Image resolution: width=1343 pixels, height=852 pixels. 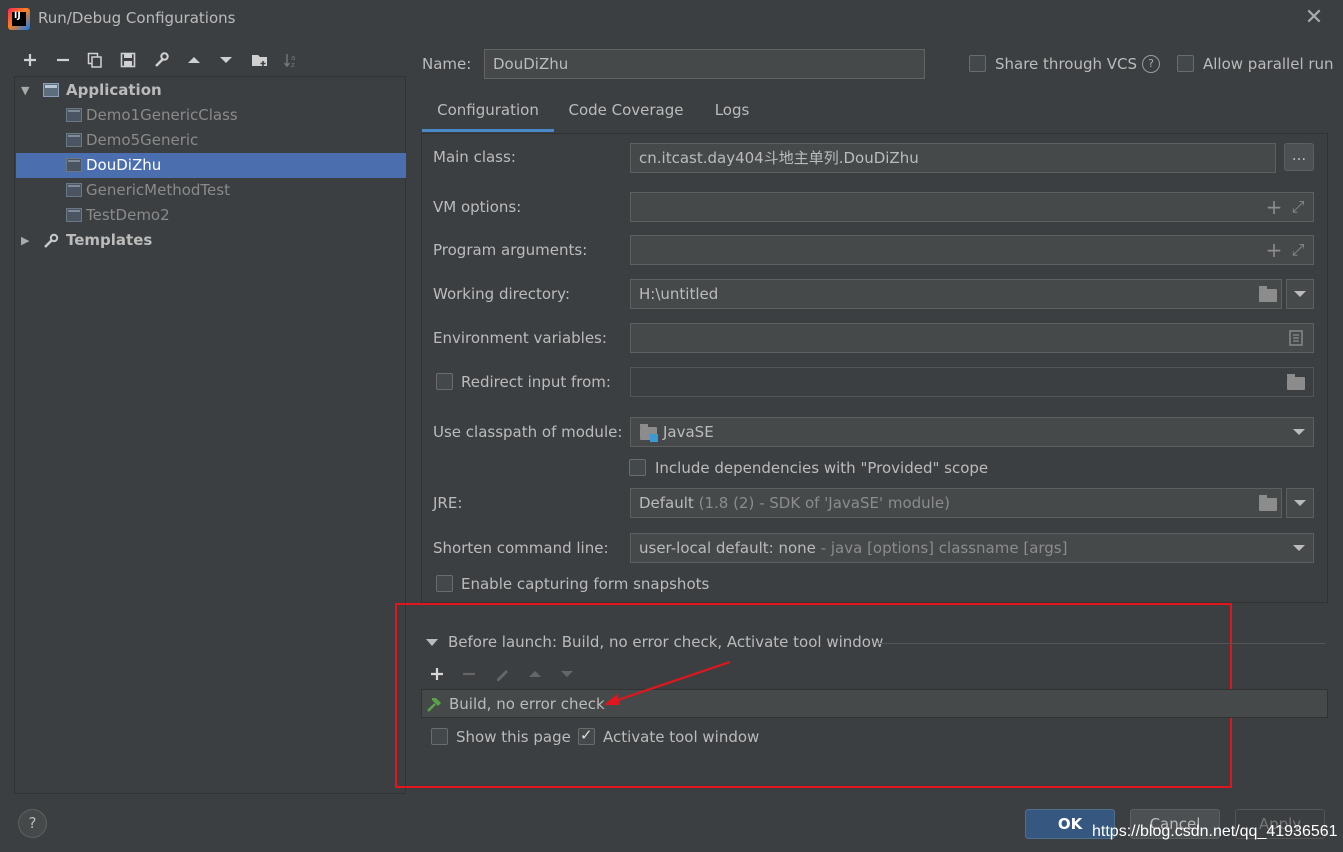 I want to click on annotation-arrow, so click(x=667, y=682).